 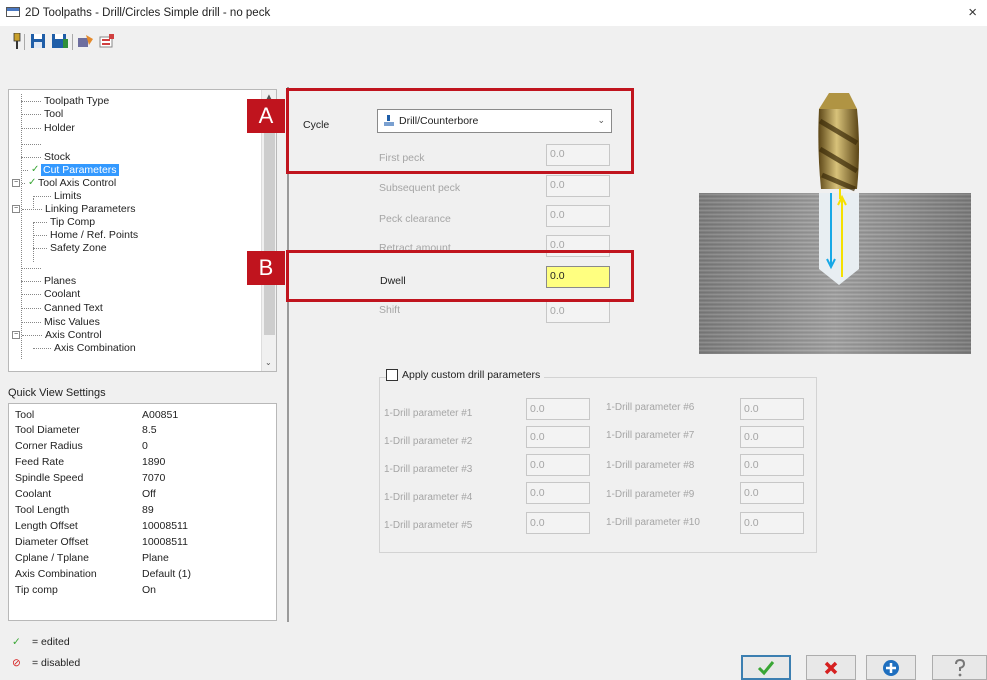 I want to click on drill-param-2-input: 0.0, so click(x=558, y=437).